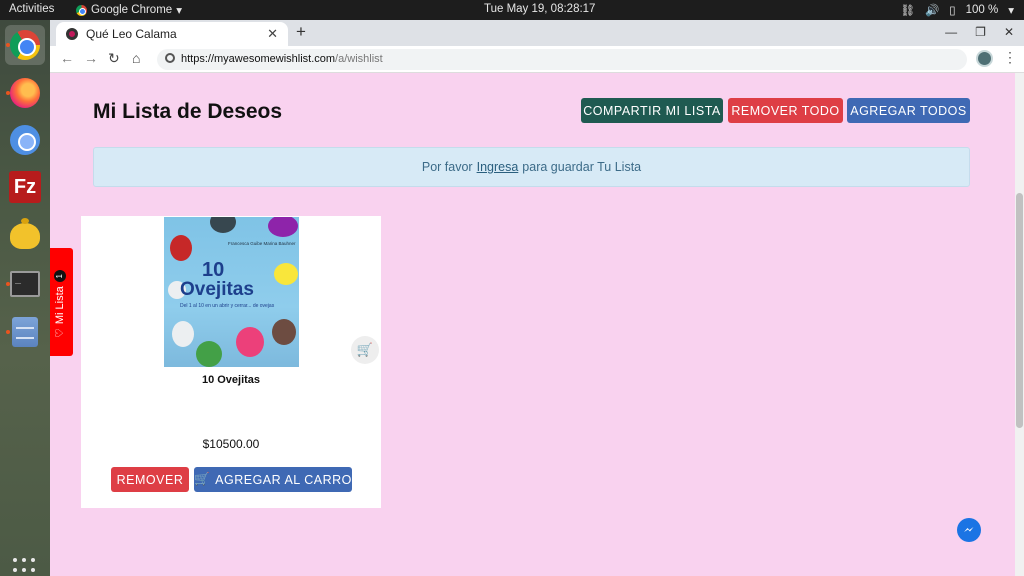 Image resolution: width=1024 pixels, height=576 pixels. I want to click on add-to-cart-label: AGREGAR AL CARRO, so click(283, 479).